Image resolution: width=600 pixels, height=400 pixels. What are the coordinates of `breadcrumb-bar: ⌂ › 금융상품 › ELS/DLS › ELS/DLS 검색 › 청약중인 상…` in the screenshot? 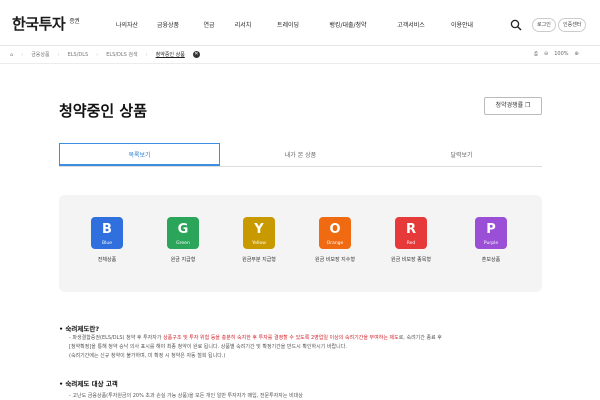 It's located at (300, 55).